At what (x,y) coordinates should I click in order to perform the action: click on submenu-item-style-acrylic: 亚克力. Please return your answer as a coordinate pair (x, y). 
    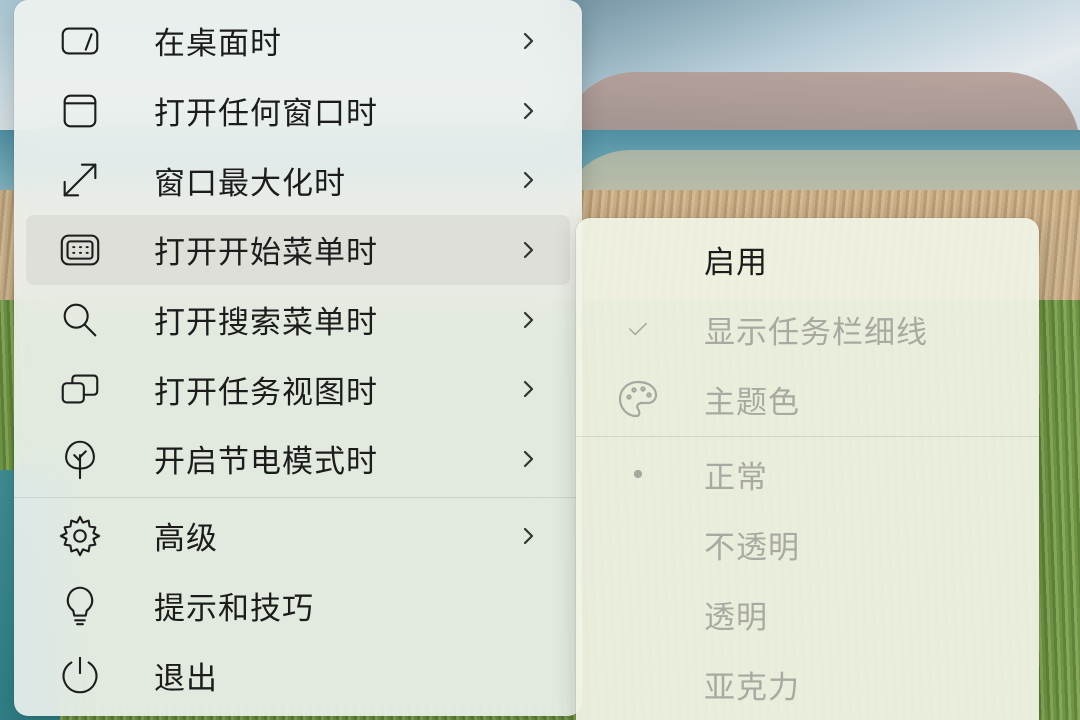
    Looking at the image, I should click on (807, 684).